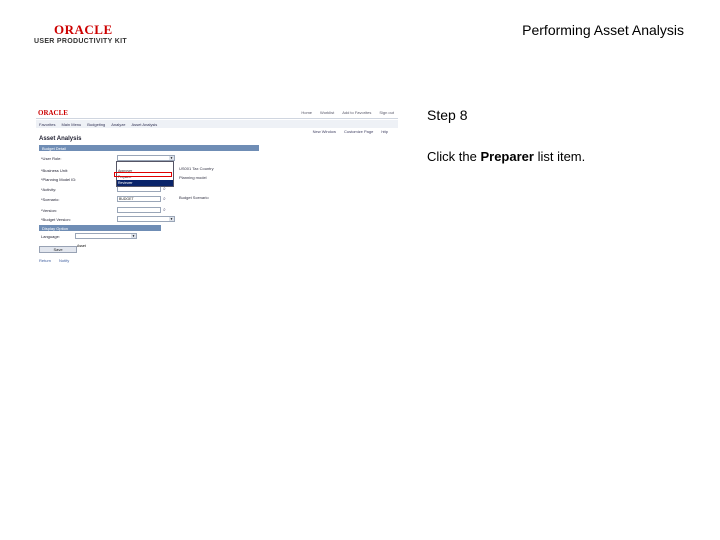 Image resolution: width=720 pixels, height=540 pixels. What do you see at coordinates (194, 197) in the screenshot?
I see `field-description: Budget Scenario` at bounding box center [194, 197].